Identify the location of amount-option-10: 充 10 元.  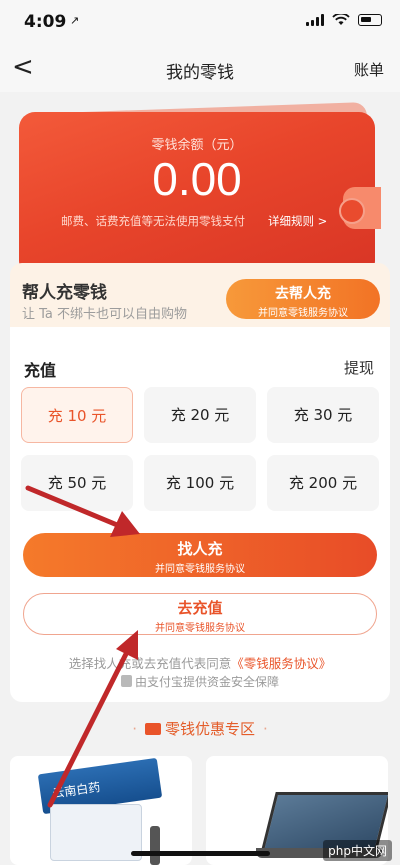
(77, 415).